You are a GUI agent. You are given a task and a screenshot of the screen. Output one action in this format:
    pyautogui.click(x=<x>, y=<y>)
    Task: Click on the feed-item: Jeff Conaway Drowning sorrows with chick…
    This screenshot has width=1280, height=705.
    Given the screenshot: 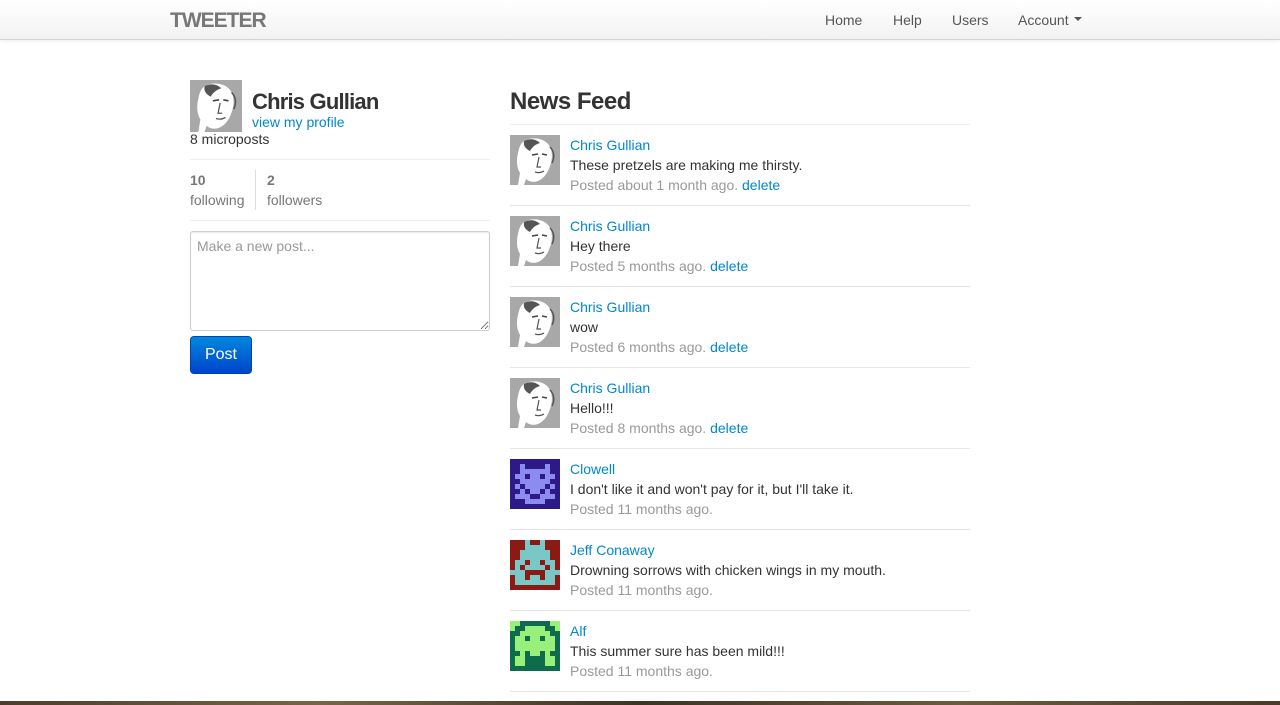 What is the action you would take?
    pyautogui.click(x=740, y=570)
    